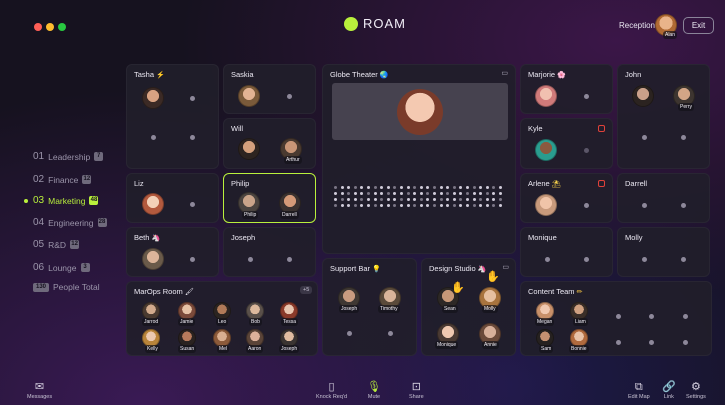  I want to click on room-arlene: Arlene ⛱, so click(566, 198).